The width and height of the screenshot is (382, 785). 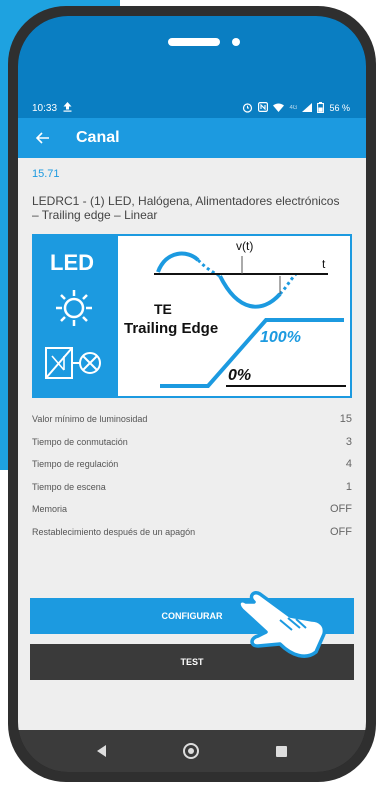 I want to click on light-bulb-icon, so click(x=74, y=310).